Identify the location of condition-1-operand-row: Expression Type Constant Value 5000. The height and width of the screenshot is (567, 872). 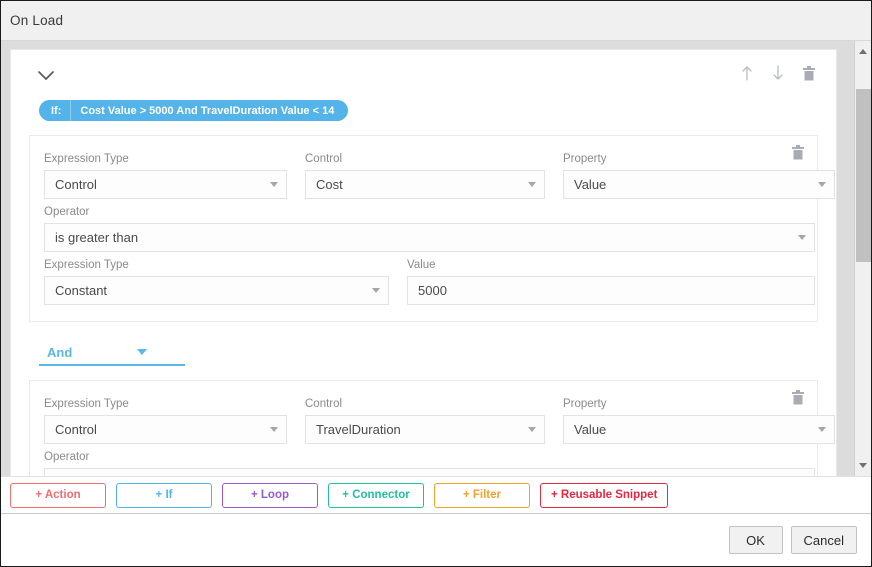
(429, 281).